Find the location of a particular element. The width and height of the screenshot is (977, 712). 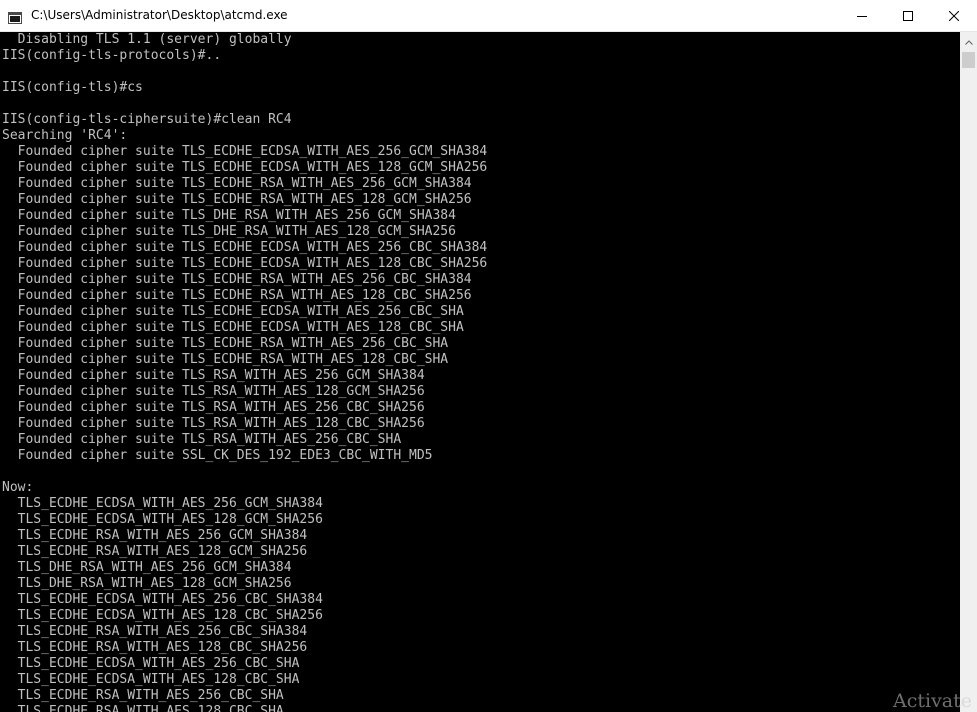

close-icon is located at coordinates (954, 15).